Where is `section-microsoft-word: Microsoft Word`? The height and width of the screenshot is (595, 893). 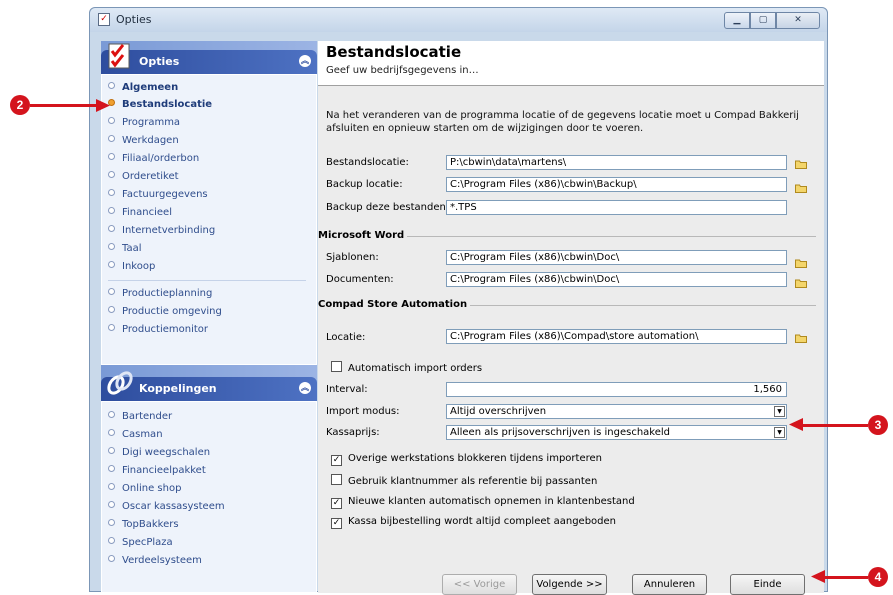 section-microsoft-word: Microsoft Word is located at coordinates (363, 235).